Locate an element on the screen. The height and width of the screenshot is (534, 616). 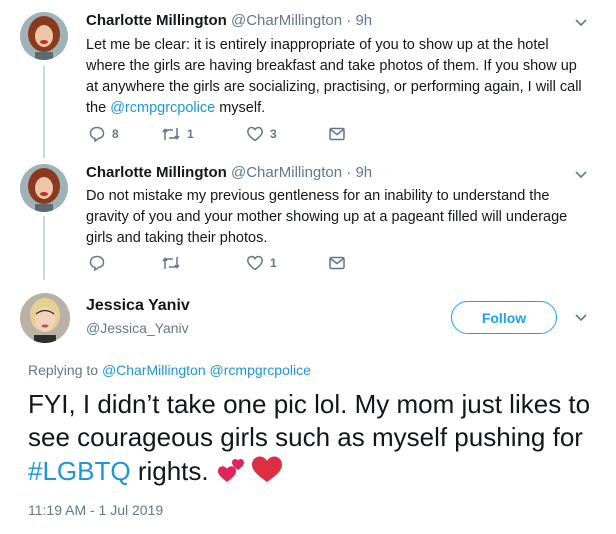
follow-button: Follow is located at coordinates (504, 317).